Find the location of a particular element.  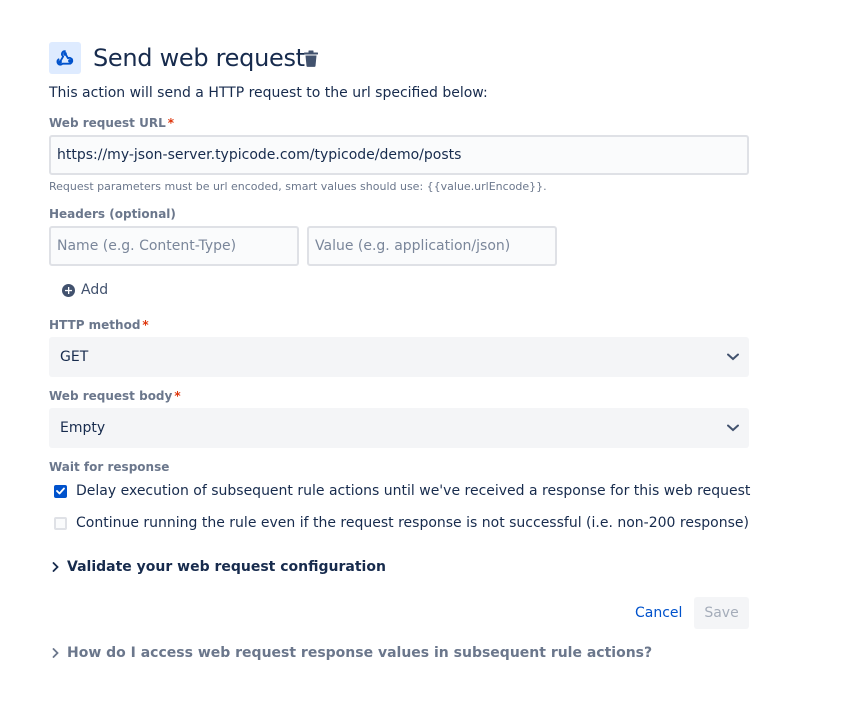

trash-icon is located at coordinates (311, 58).